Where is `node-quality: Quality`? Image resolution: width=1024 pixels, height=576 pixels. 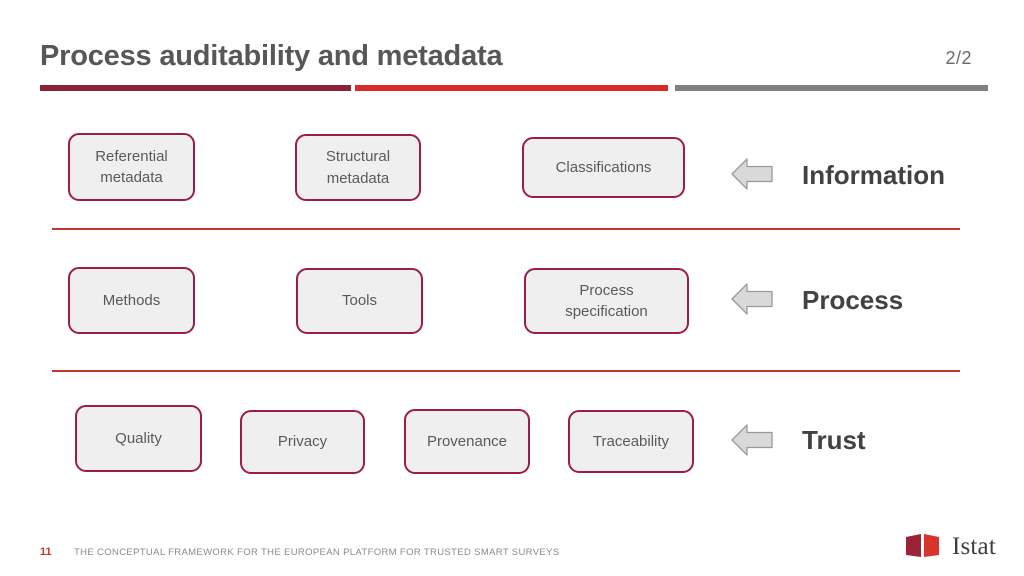
node-quality: Quality is located at coordinates (138, 438).